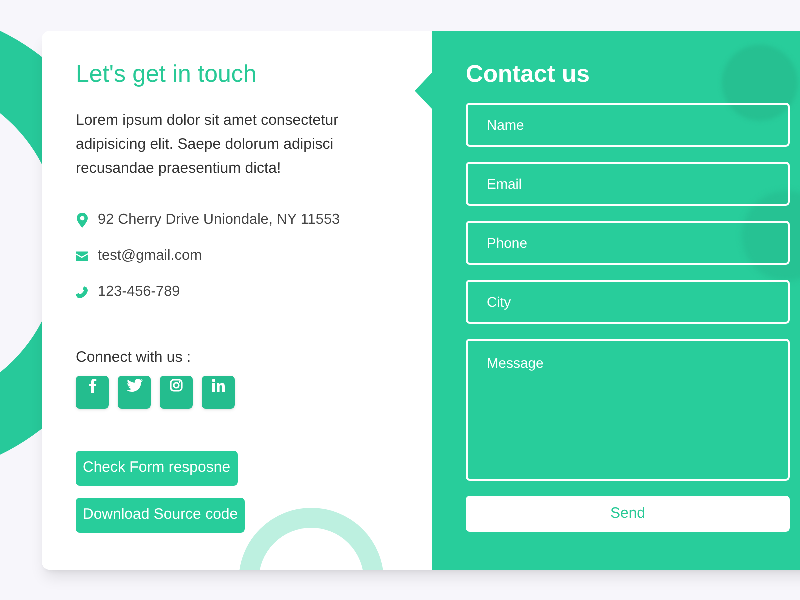 This screenshot has height=600, width=800. What do you see at coordinates (139, 292) in the screenshot?
I see `contact-text: 123-456-789` at bounding box center [139, 292].